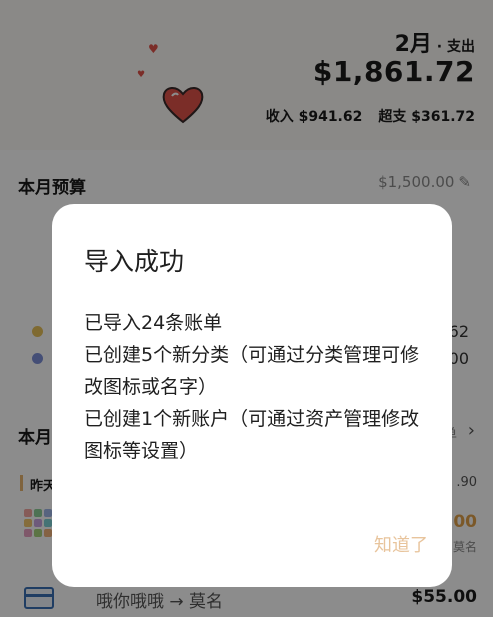  I want to click on dialog-line: 已创建1个新账户（可通过资产管理修改图标等设置）, so click(252, 435).